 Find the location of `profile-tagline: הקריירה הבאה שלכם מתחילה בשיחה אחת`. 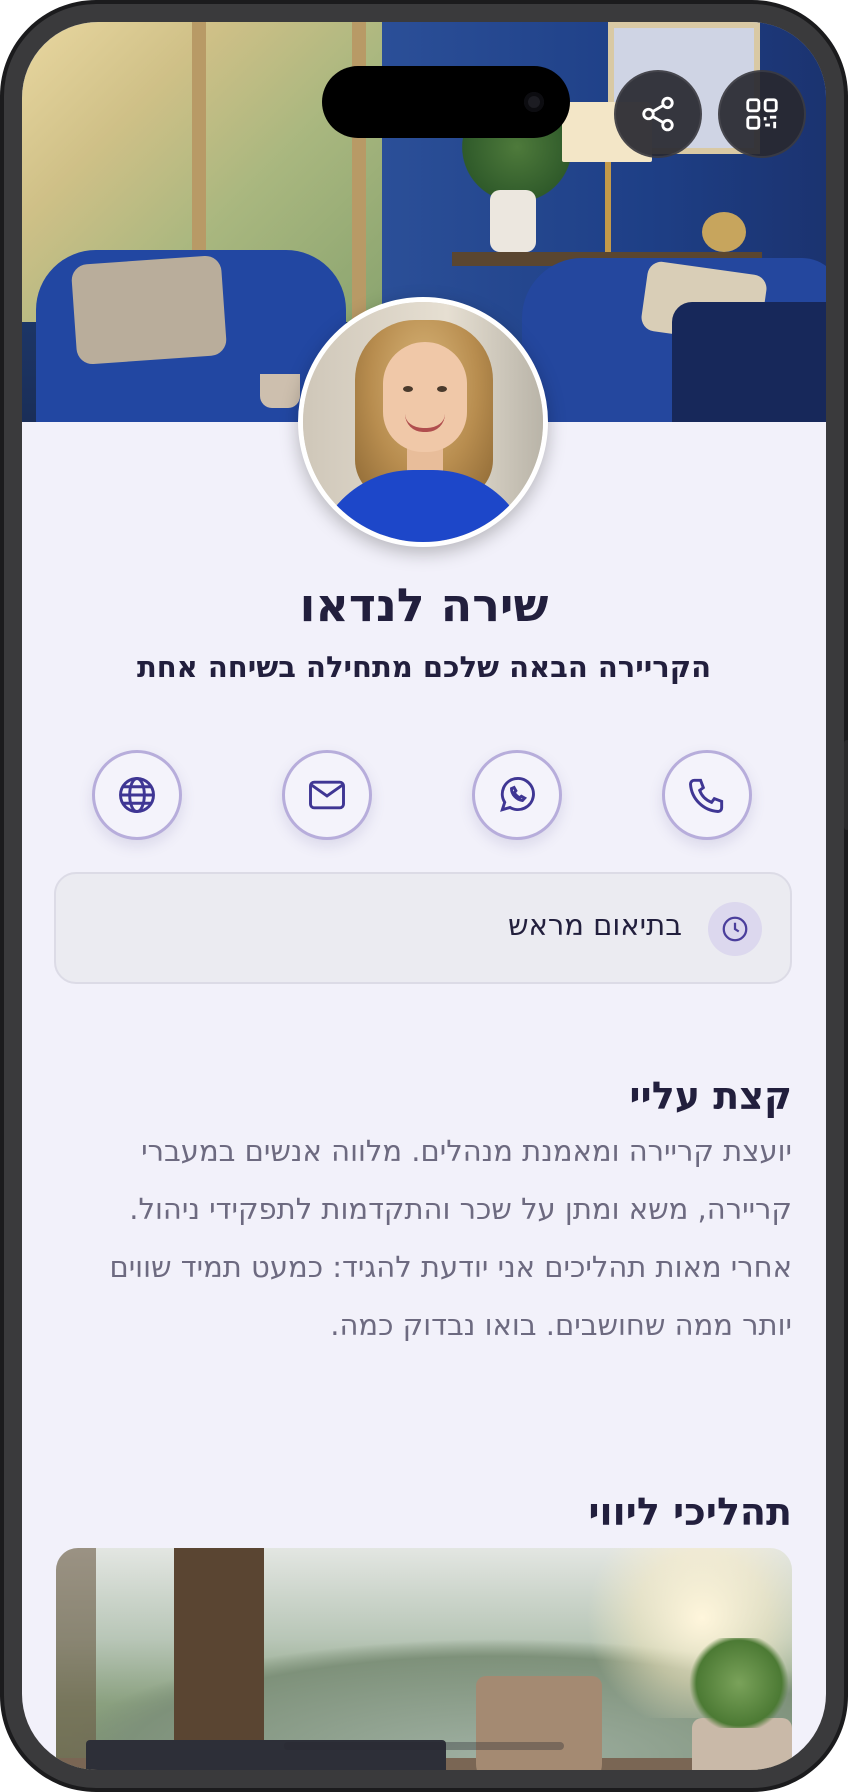

profile-tagline: הקריירה הבאה שלכם מתחילה בשיחה אחת is located at coordinates (424, 667).